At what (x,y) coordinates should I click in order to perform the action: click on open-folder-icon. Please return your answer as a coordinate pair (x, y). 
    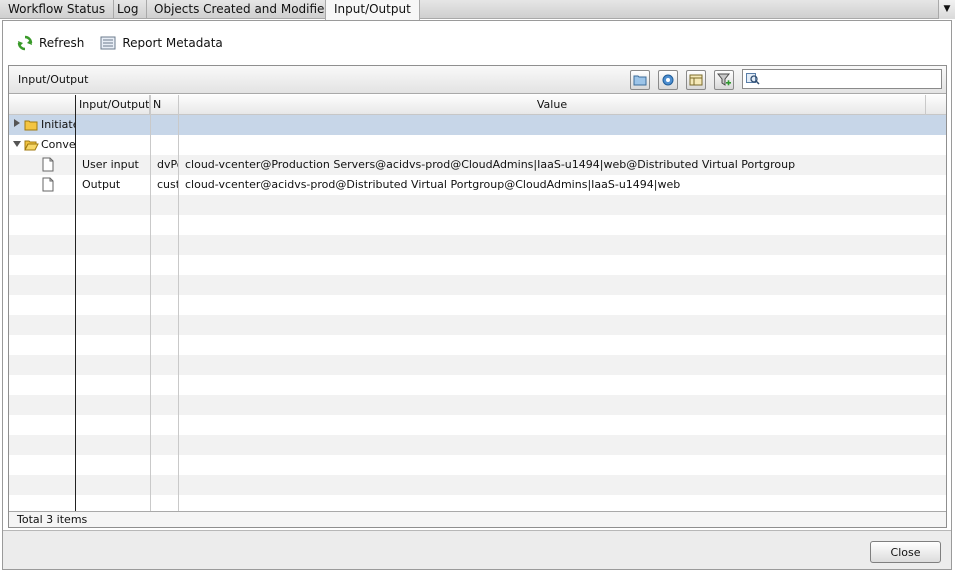
    Looking at the image, I should click on (31, 145).